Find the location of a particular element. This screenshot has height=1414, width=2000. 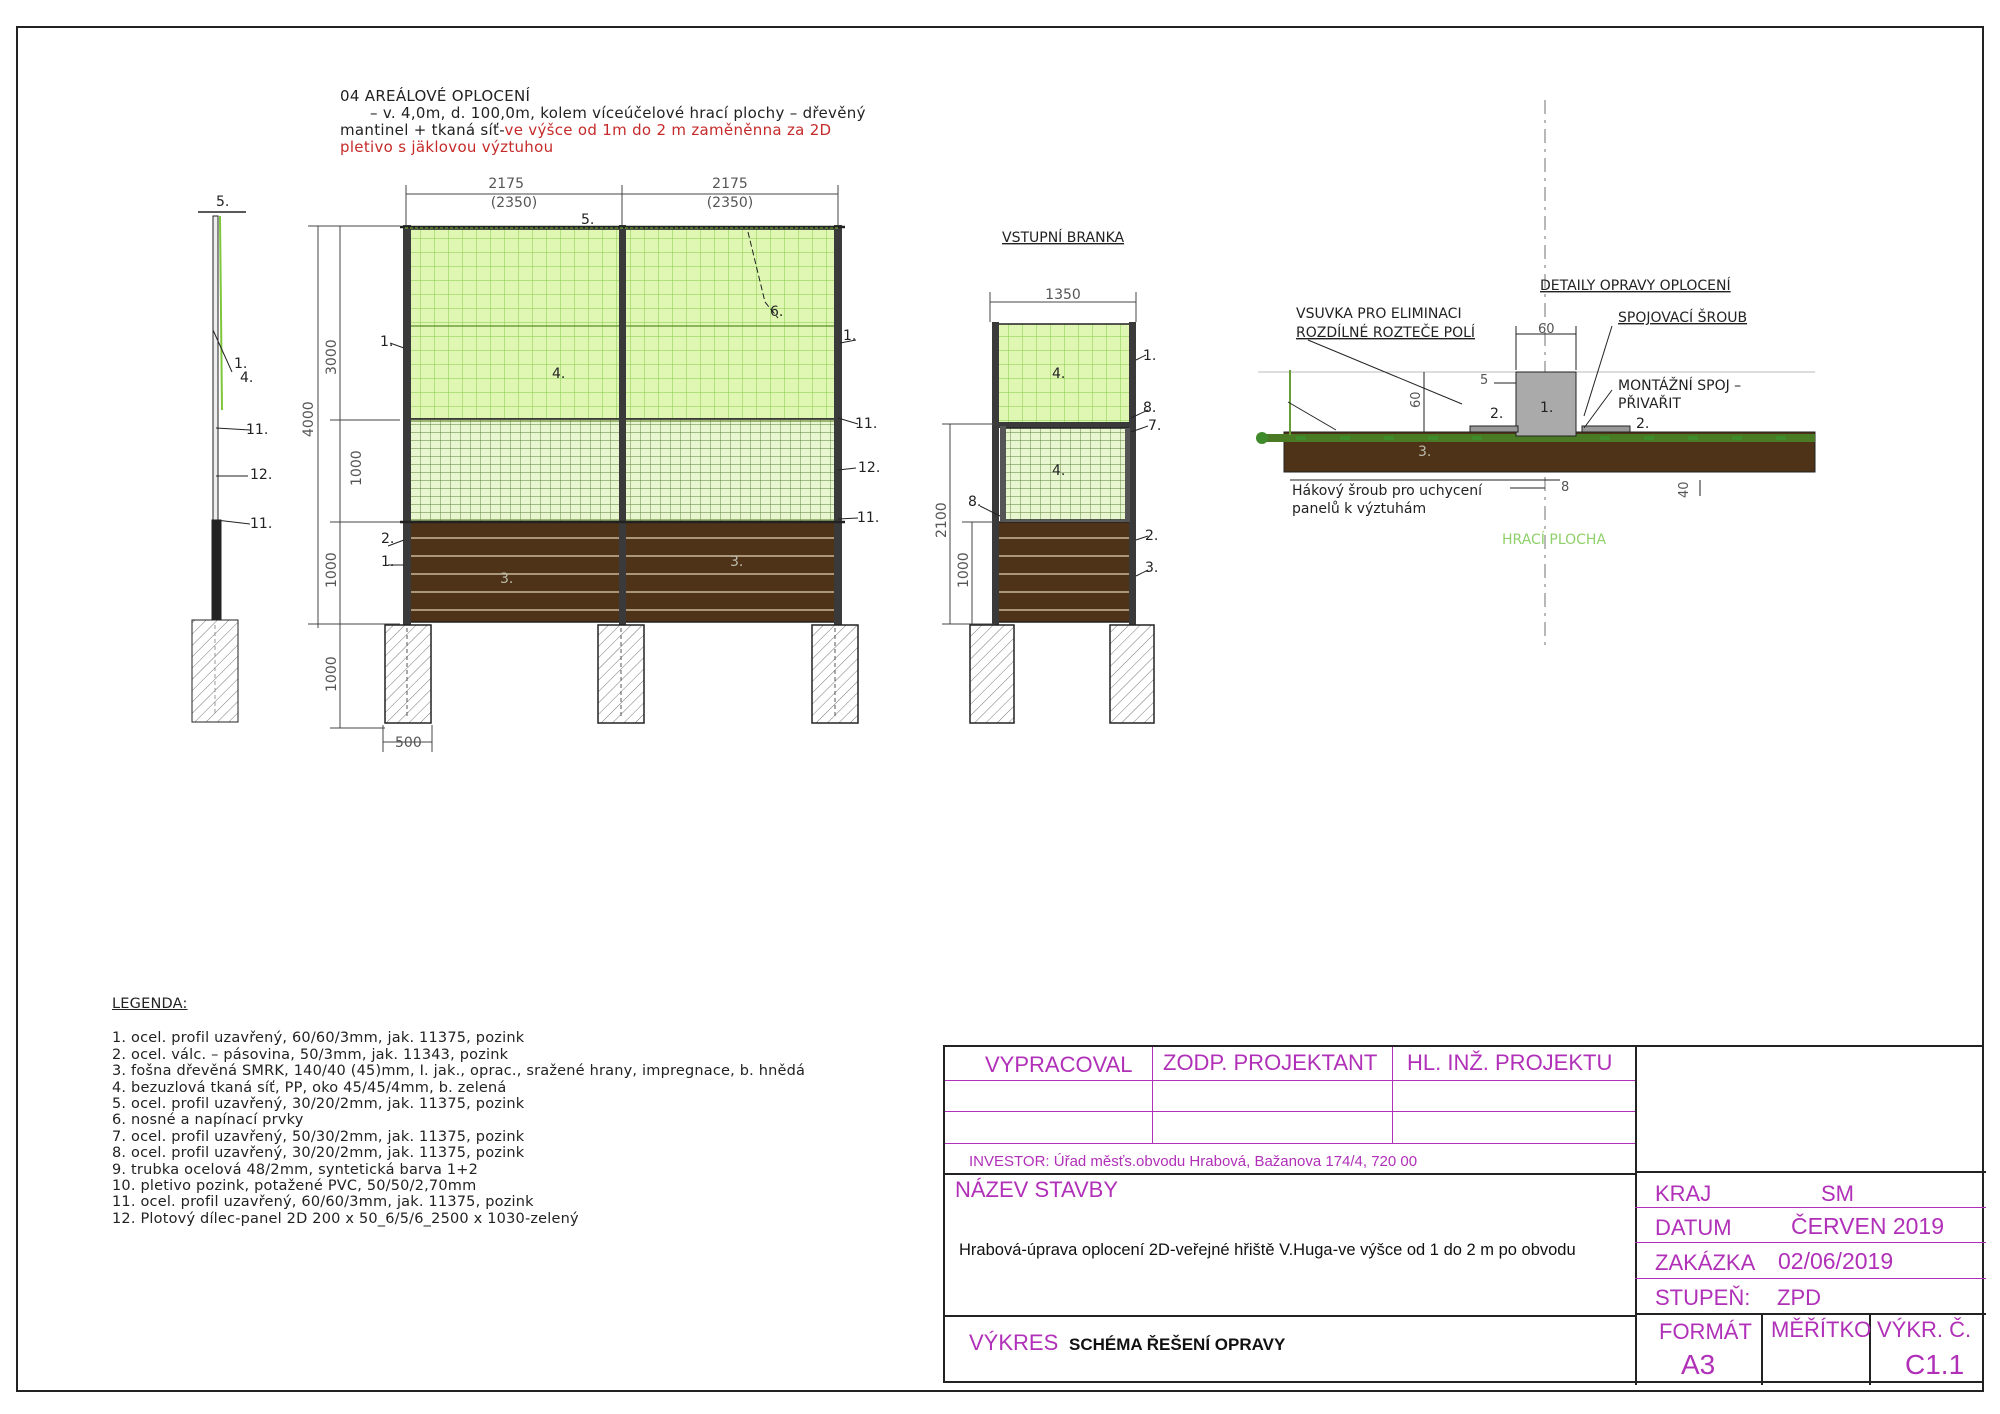

detail-dim-8: 8 is located at coordinates (1565, 487).